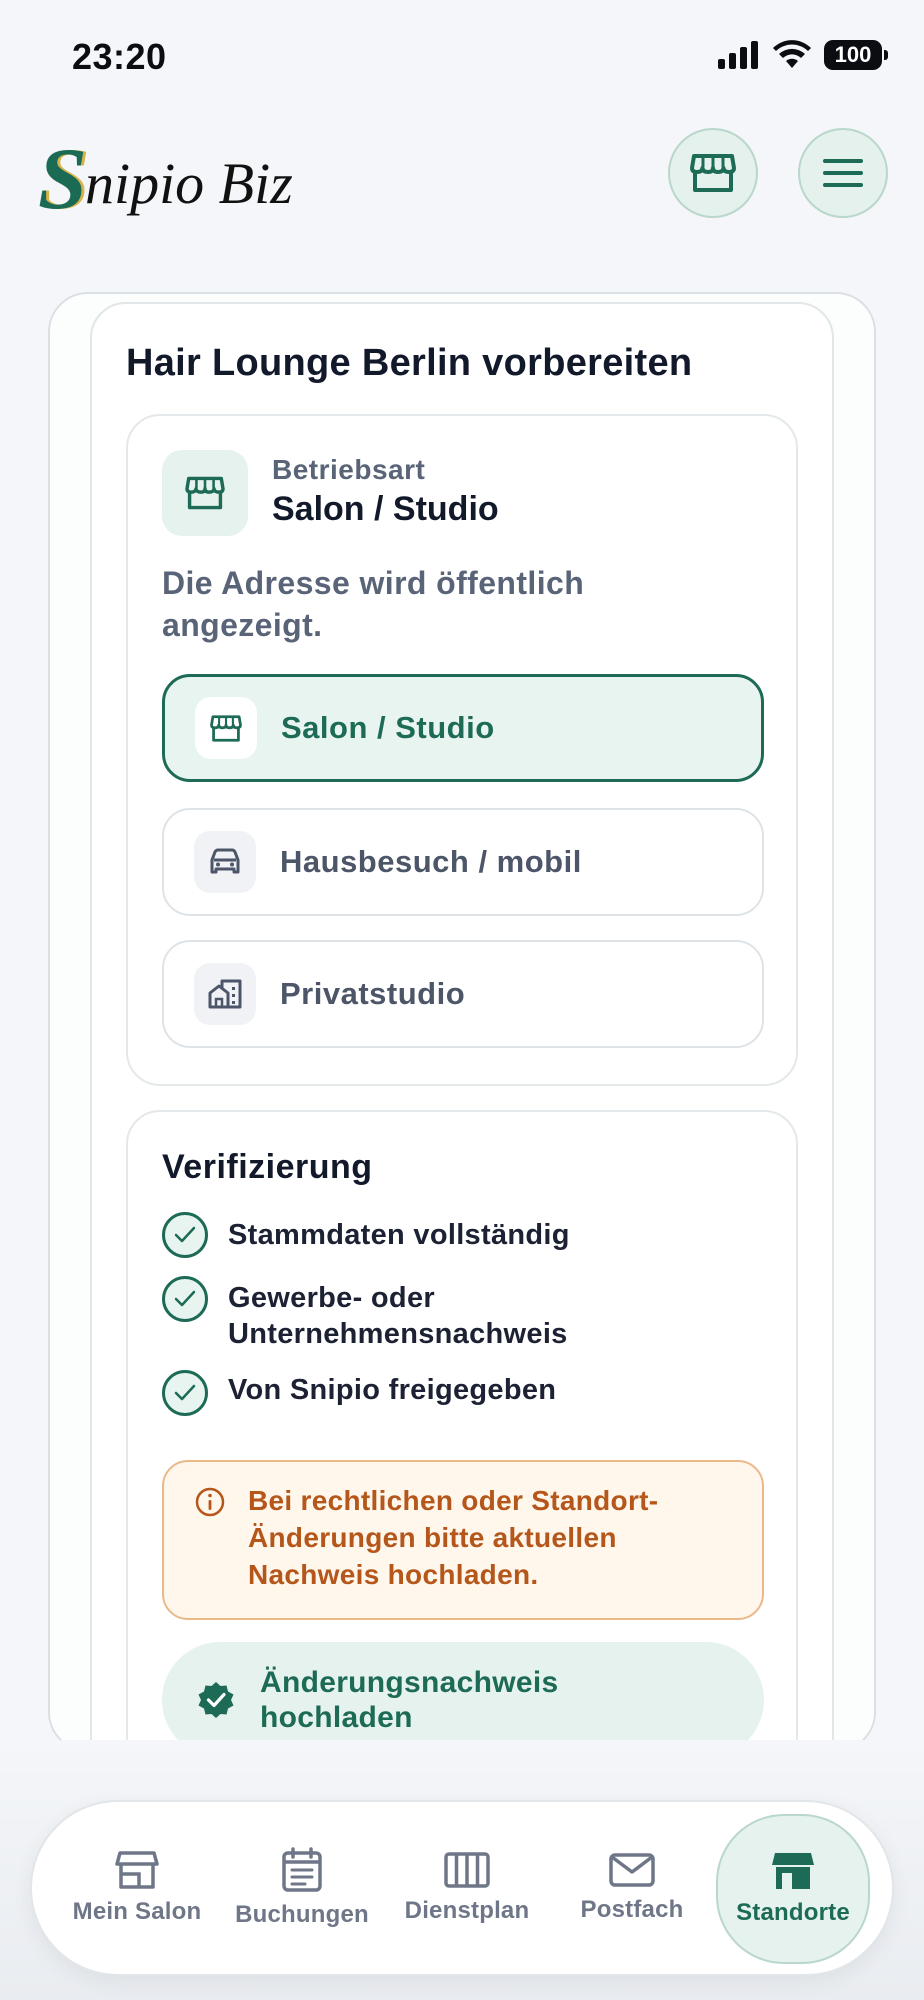  I want to click on logo-text: nipio Biz, so click(188, 183).